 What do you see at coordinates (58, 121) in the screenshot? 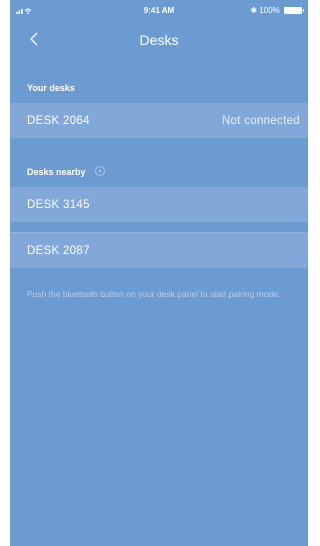
I see `desk-label: DESK 2064` at bounding box center [58, 121].